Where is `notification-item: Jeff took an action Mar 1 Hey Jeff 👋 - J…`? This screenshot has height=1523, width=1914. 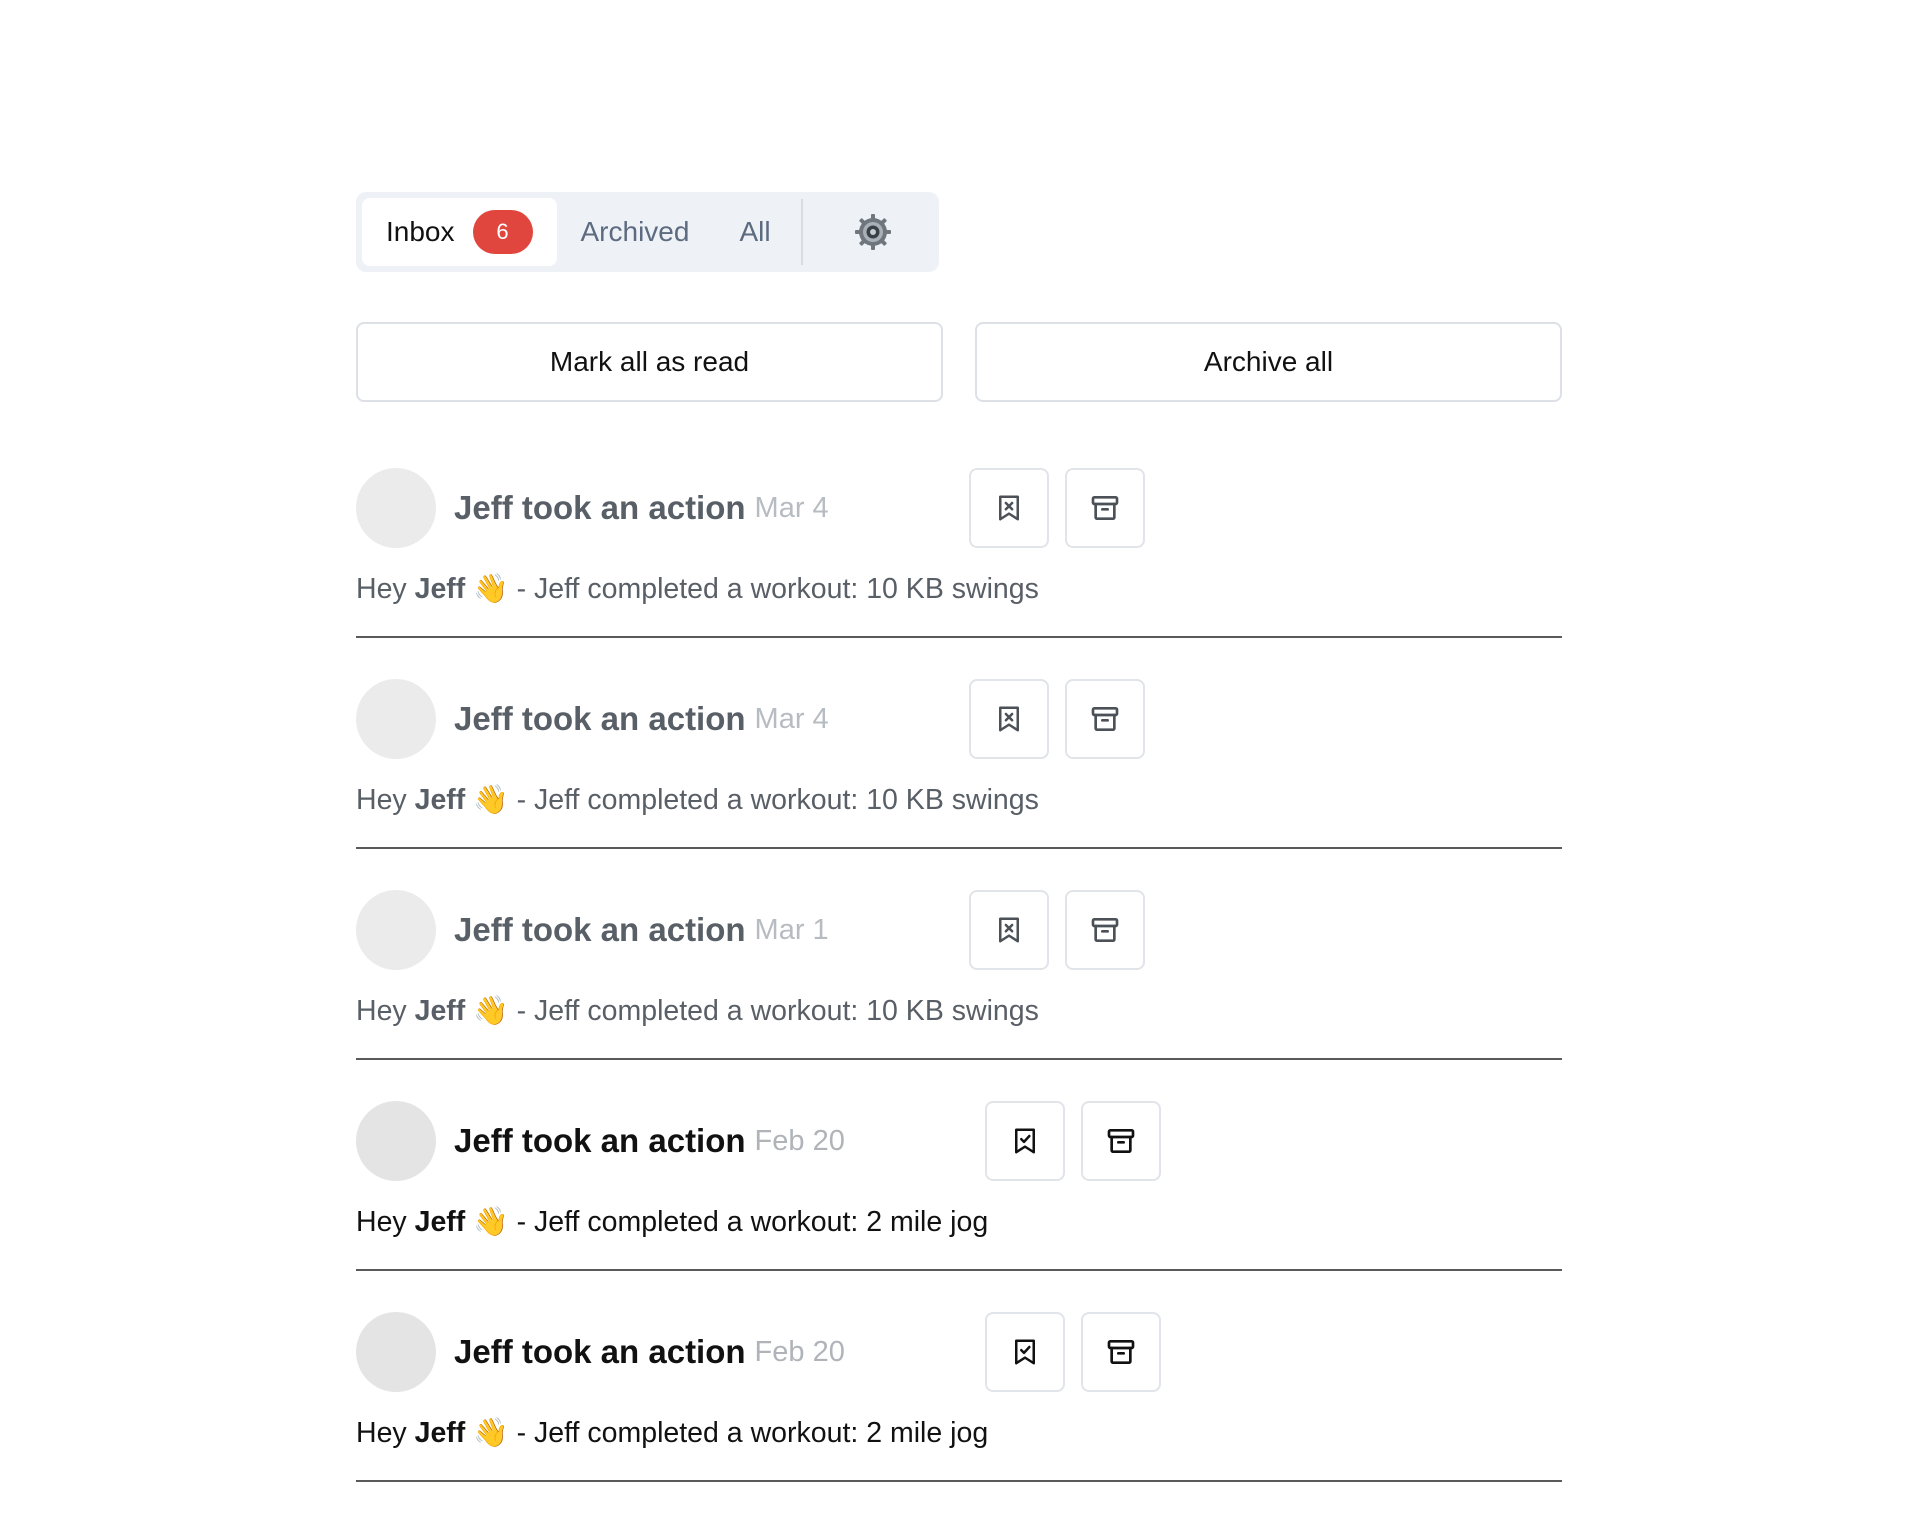
notification-item: Jeff took an action Mar 1 Hey Jeff 👋 - J… is located at coordinates (959, 995).